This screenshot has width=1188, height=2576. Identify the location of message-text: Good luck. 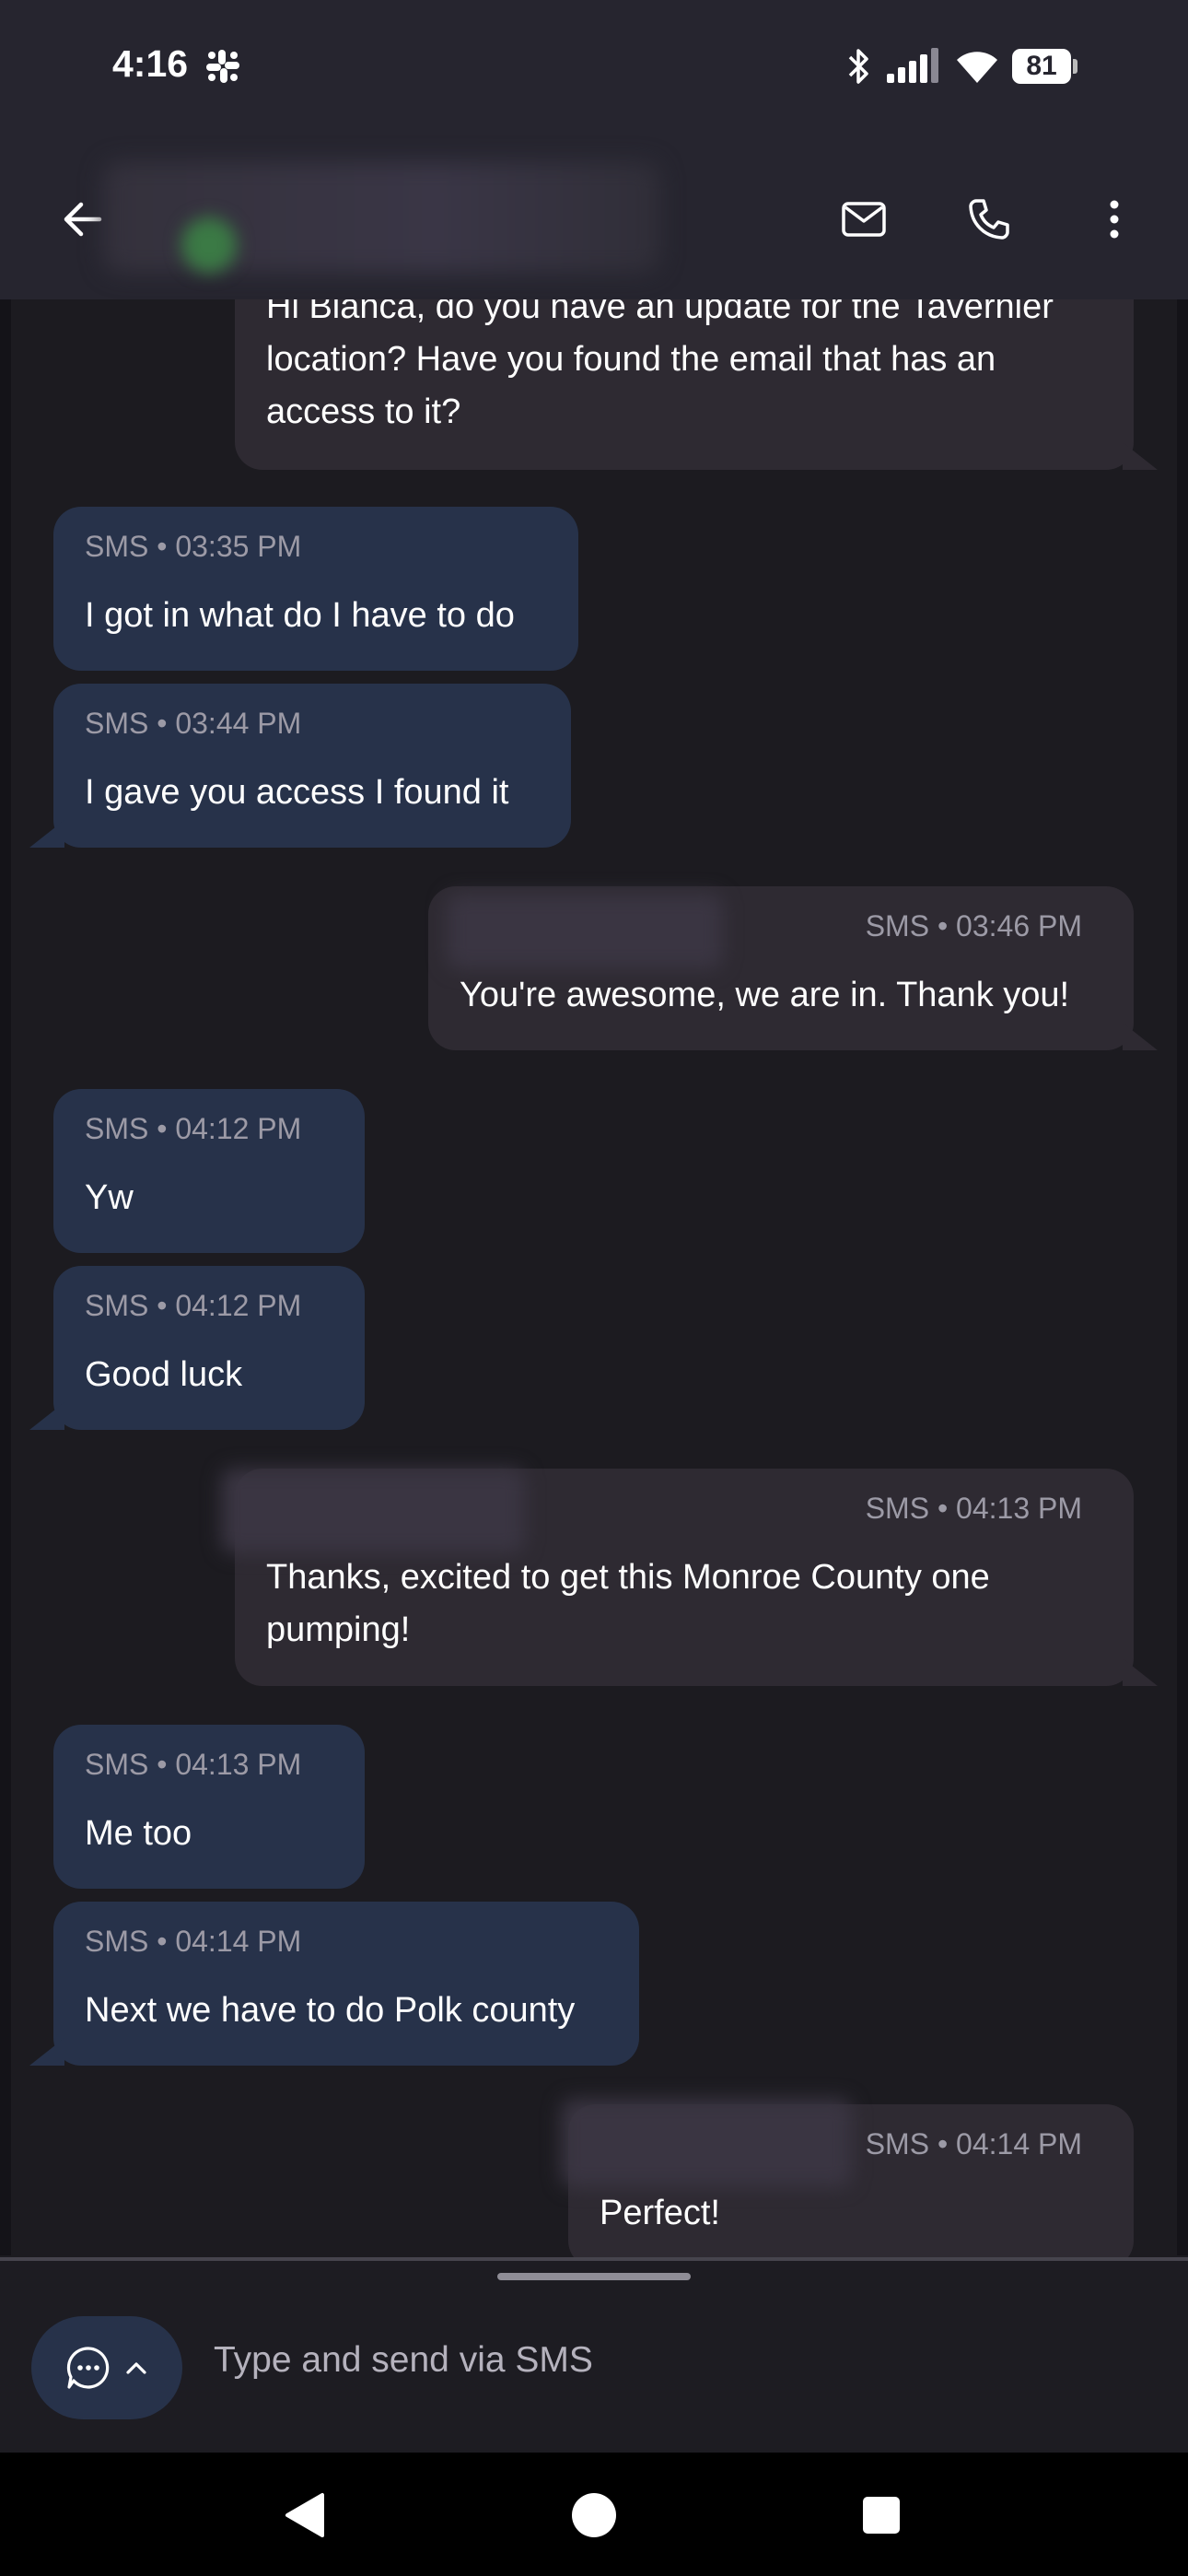
(164, 1374).